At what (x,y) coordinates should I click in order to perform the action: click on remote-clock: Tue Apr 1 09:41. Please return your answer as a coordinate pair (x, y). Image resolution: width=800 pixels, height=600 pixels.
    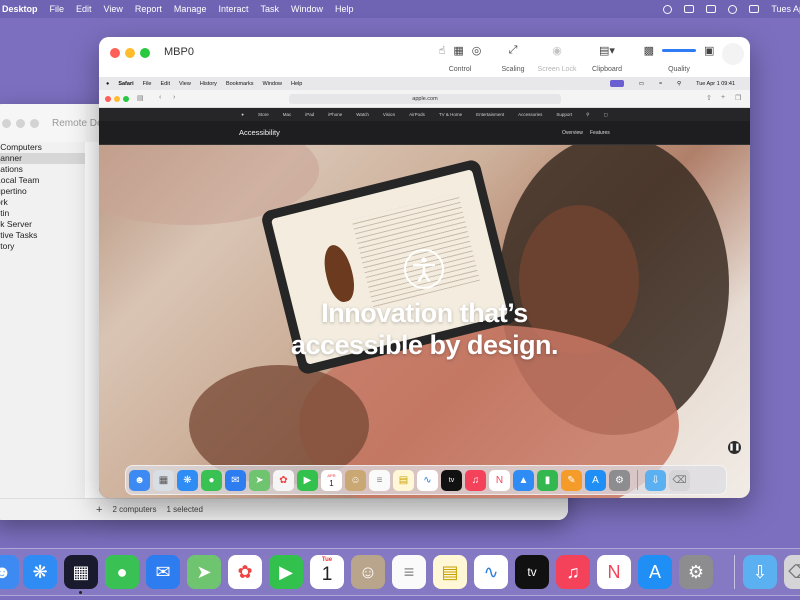
    Looking at the image, I should click on (715, 84).